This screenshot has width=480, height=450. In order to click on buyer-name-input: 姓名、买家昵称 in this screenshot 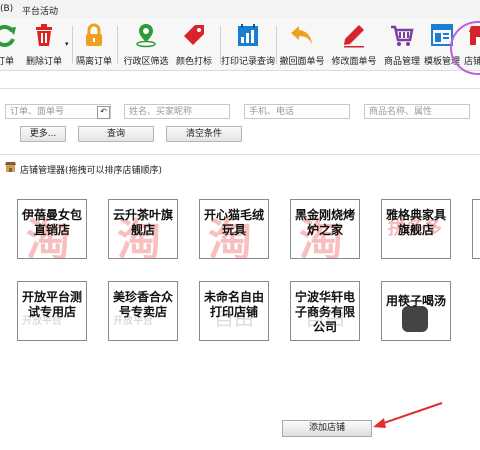, I will do `click(177, 111)`.